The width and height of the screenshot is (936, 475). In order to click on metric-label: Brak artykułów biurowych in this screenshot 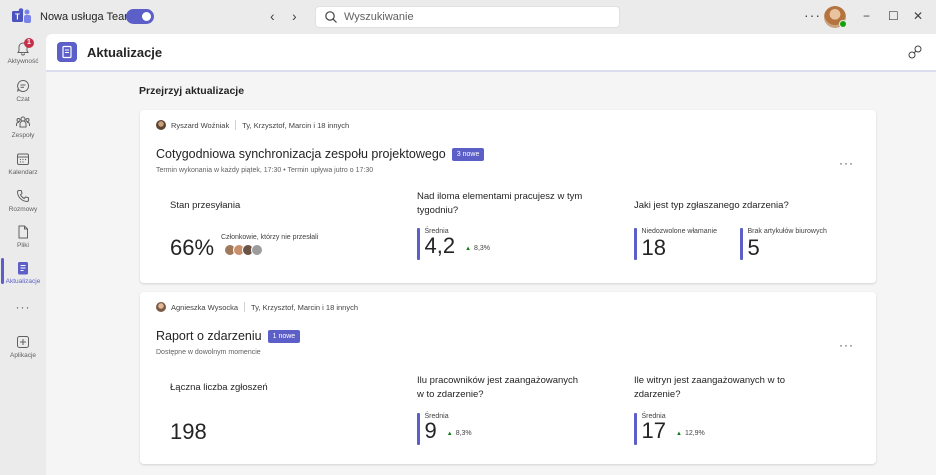, I will do `click(787, 231)`.